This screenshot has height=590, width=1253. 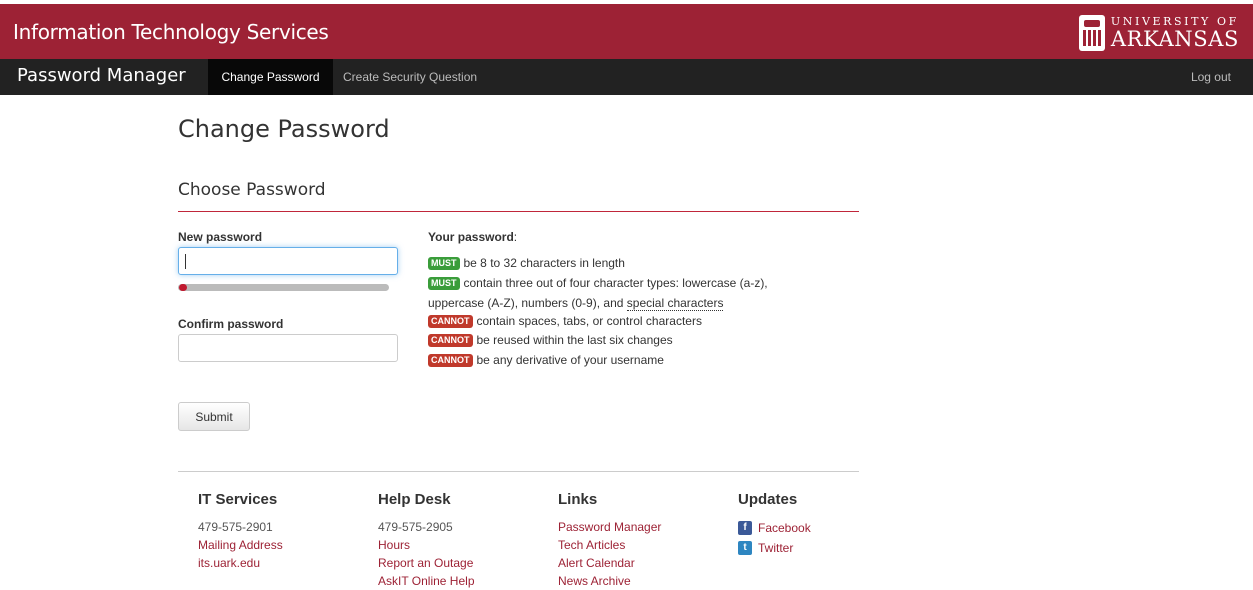 I want to click on facebook-icon: f, so click(x=745, y=528).